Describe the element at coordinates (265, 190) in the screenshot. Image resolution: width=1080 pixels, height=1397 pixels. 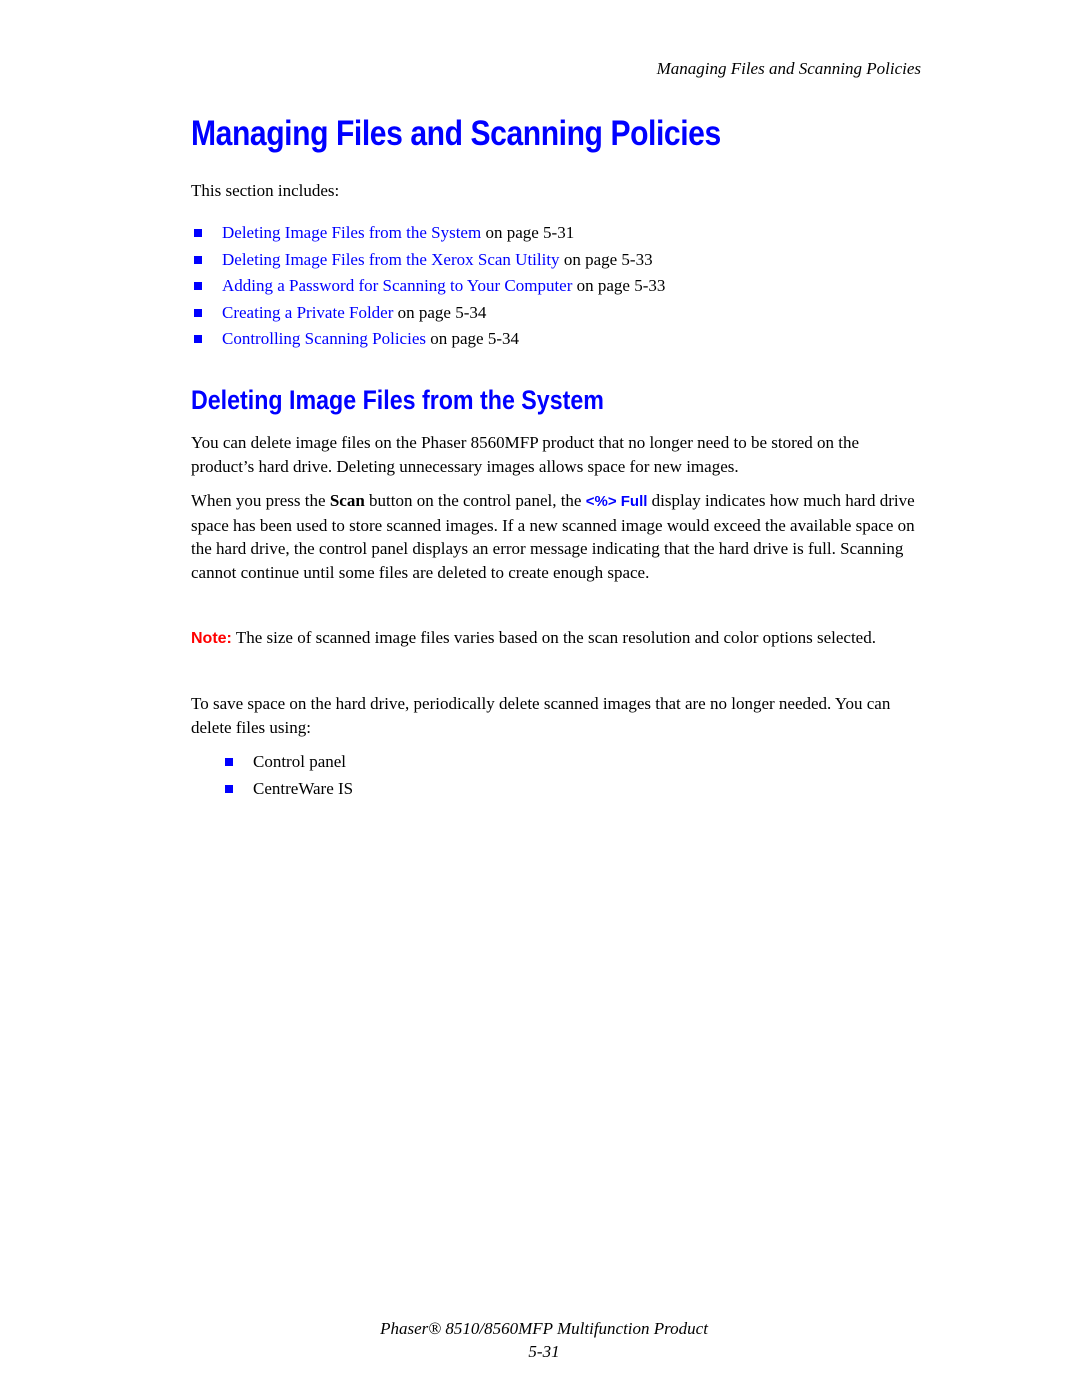
I see `intro-text: This section includes:` at that location.